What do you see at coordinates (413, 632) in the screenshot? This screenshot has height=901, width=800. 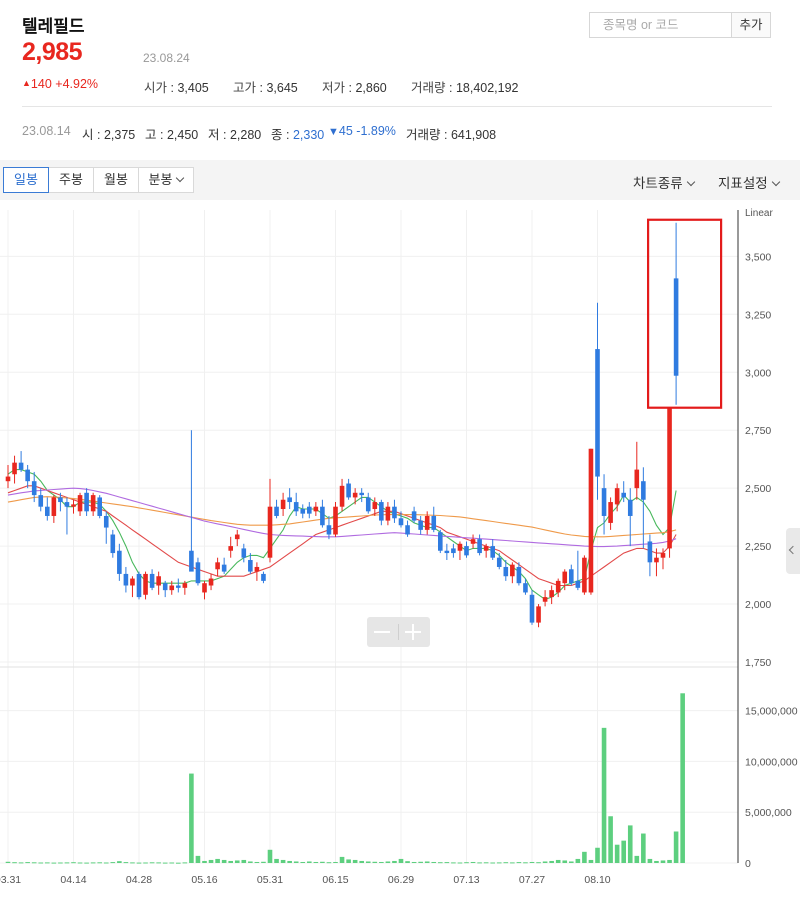 I see `plus-icon` at bounding box center [413, 632].